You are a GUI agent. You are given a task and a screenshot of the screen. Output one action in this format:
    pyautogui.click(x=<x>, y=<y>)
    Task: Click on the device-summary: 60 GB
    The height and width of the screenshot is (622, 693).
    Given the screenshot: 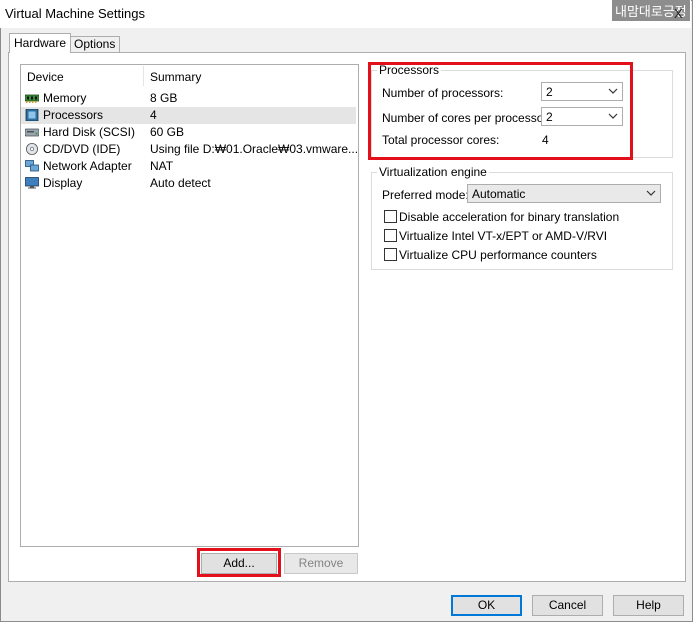 What is the action you would take?
    pyautogui.click(x=167, y=132)
    